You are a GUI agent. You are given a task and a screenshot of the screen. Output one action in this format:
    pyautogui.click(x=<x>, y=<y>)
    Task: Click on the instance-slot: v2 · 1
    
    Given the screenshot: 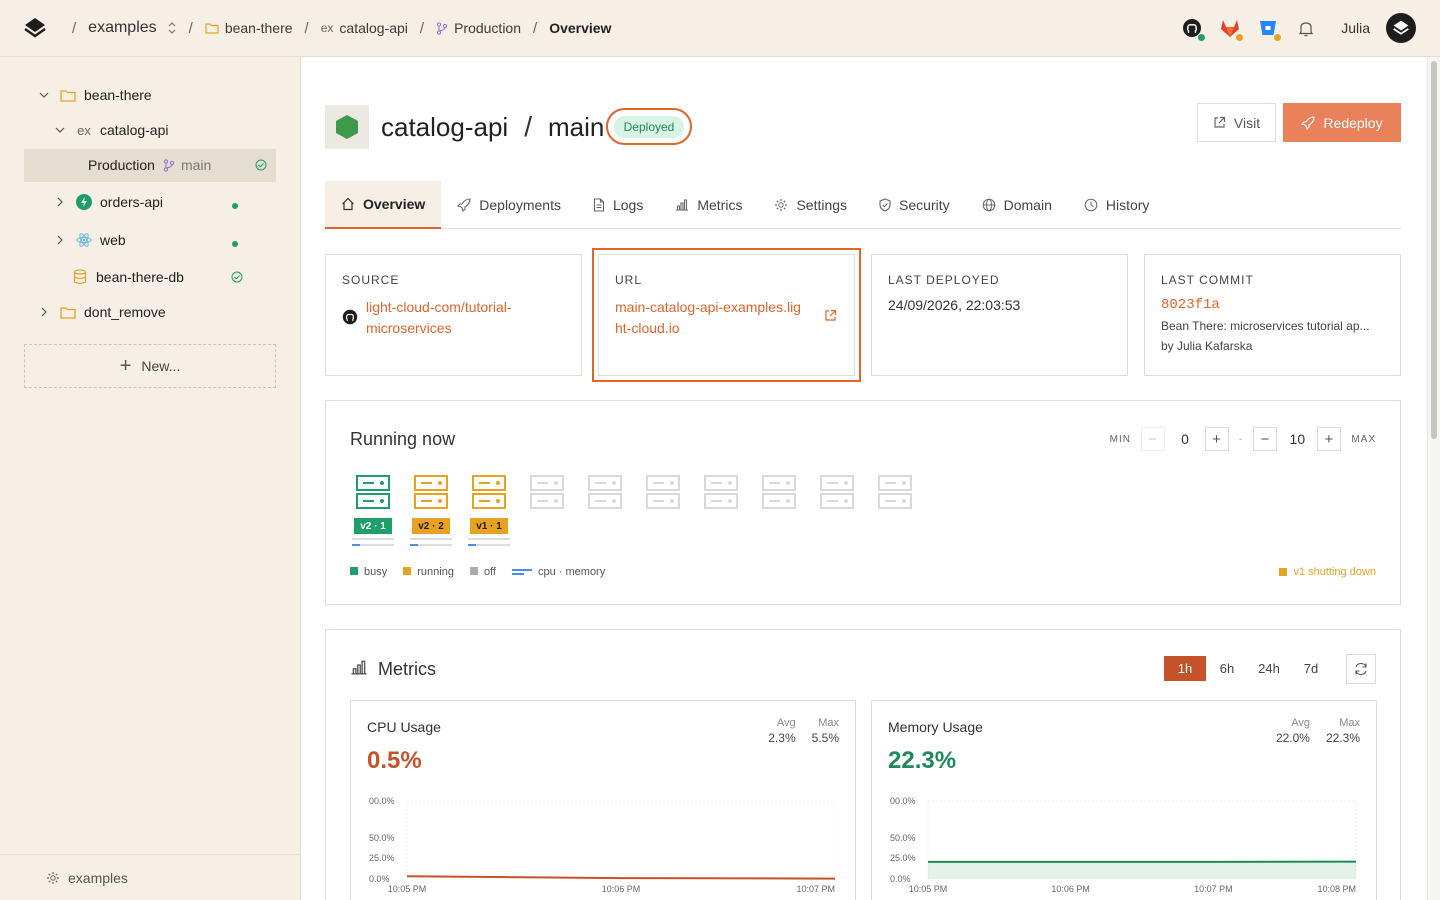 What is the action you would take?
    pyautogui.click(x=374, y=515)
    